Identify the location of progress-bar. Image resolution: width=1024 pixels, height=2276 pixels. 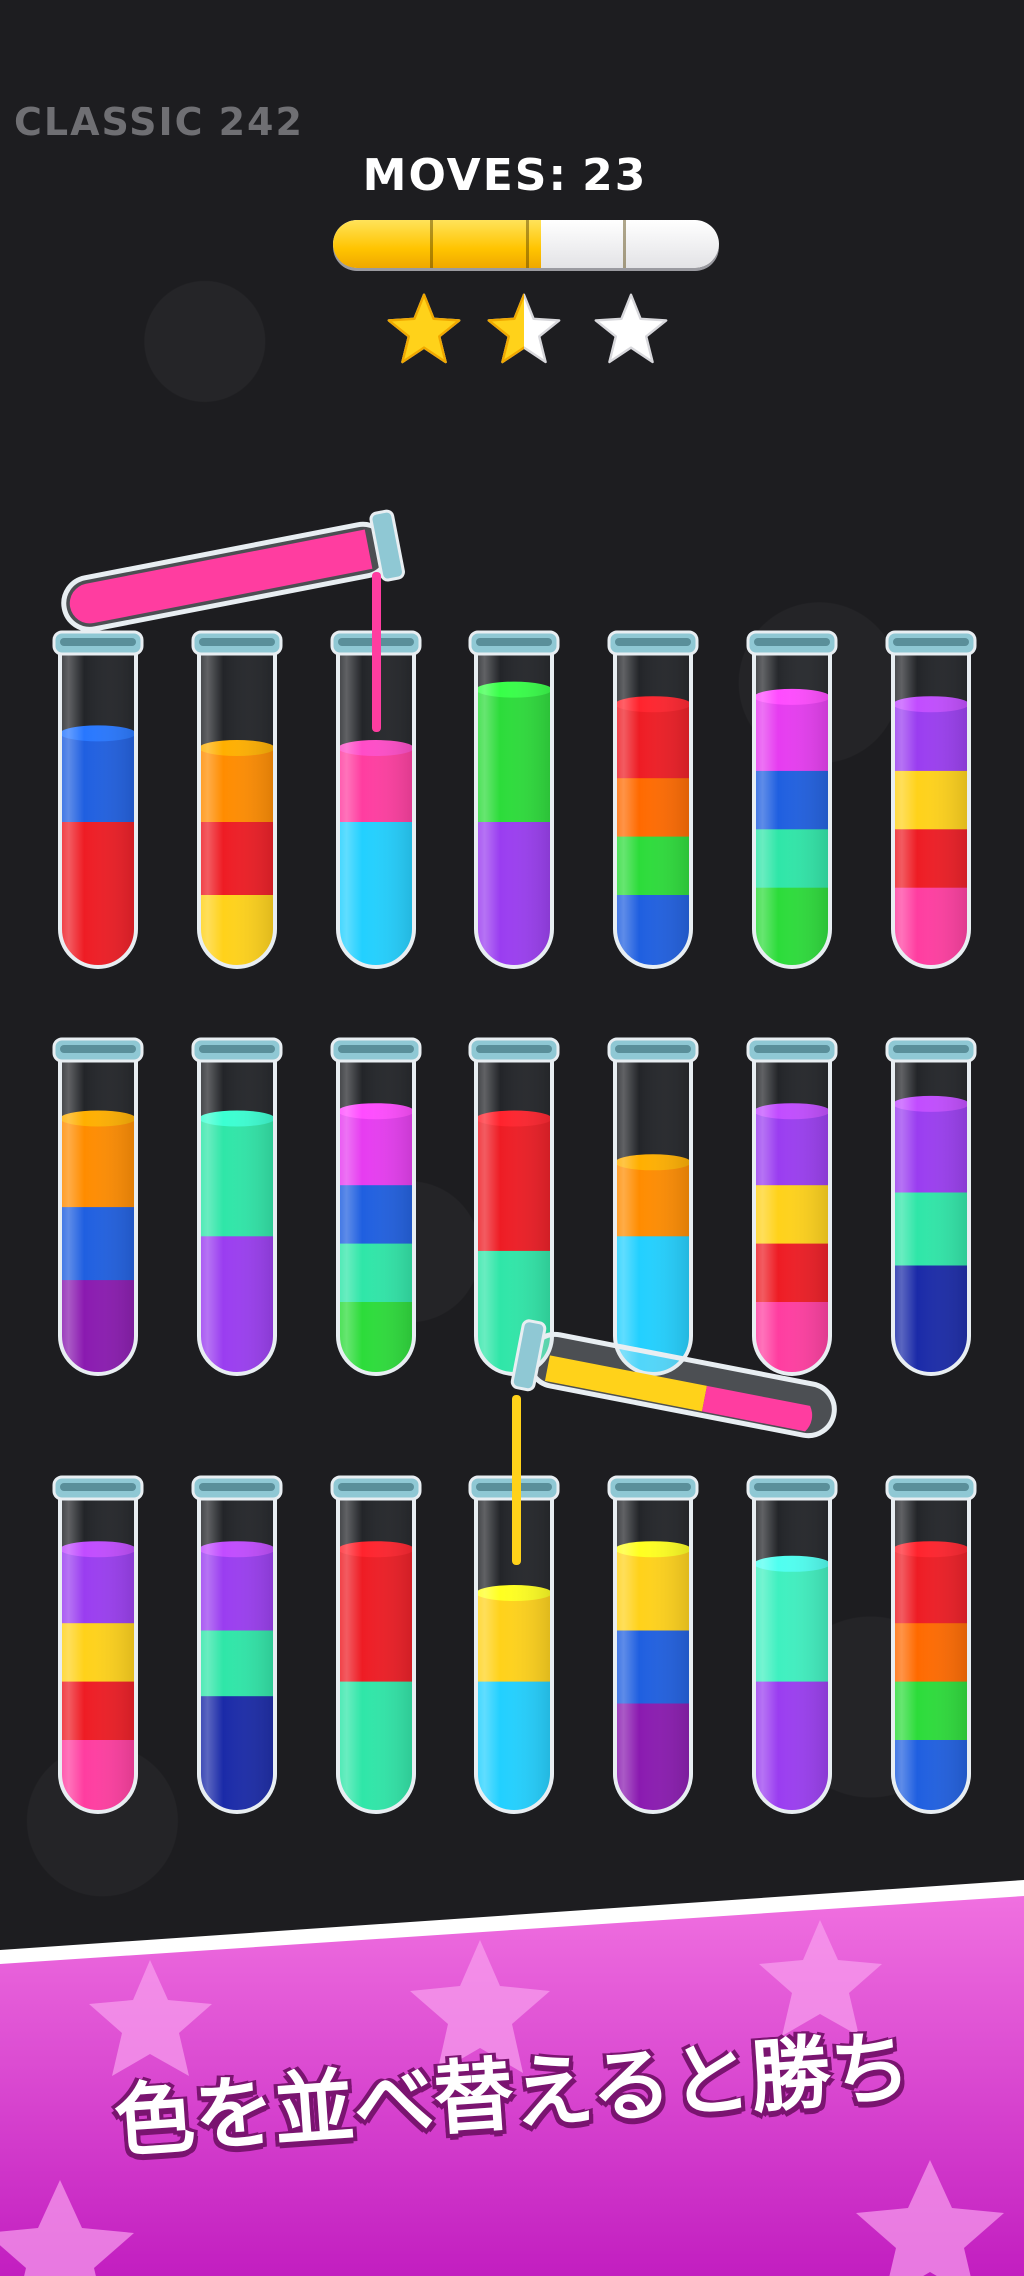
(526, 244).